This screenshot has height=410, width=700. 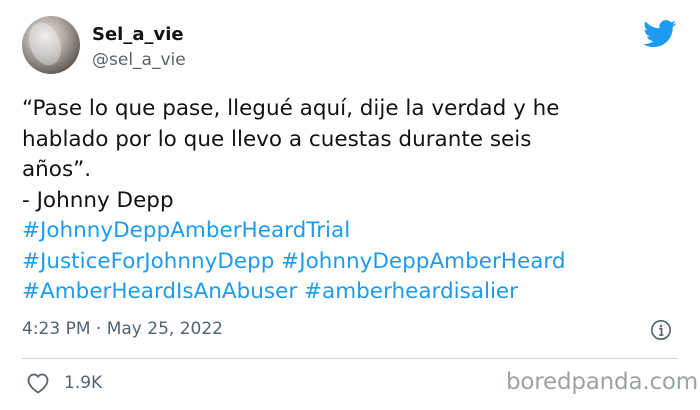 I want to click on hashtag-link: #amberheardisalier, so click(x=411, y=291).